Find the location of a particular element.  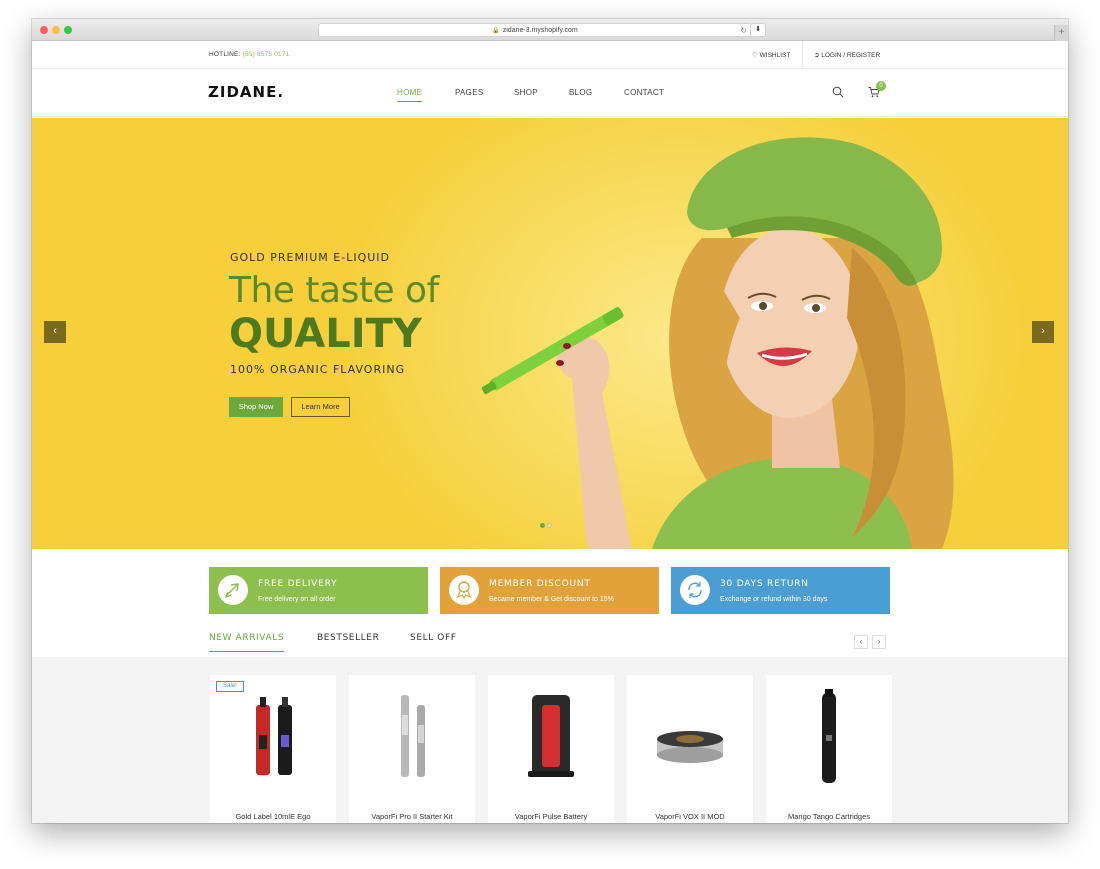

download-icon: ⬇ is located at coordinates (758, 30).